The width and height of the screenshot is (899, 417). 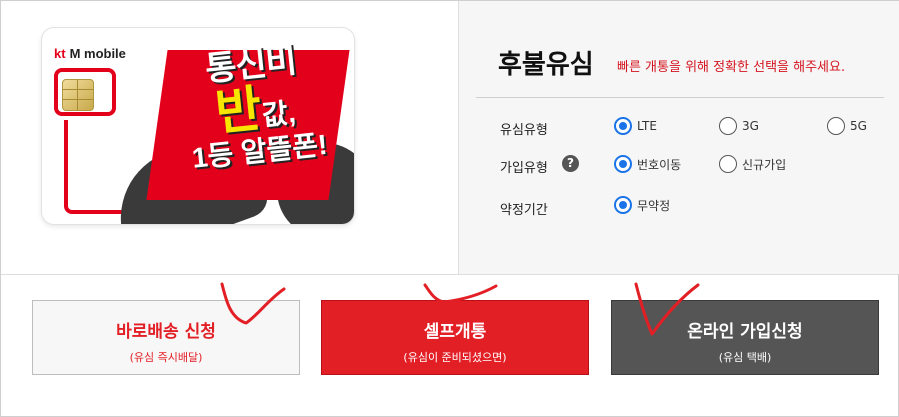 What do you see at coordinates (847, 126) in the screenshot?
I see `radio-5g: 5G` at bounding box center [847, 126].